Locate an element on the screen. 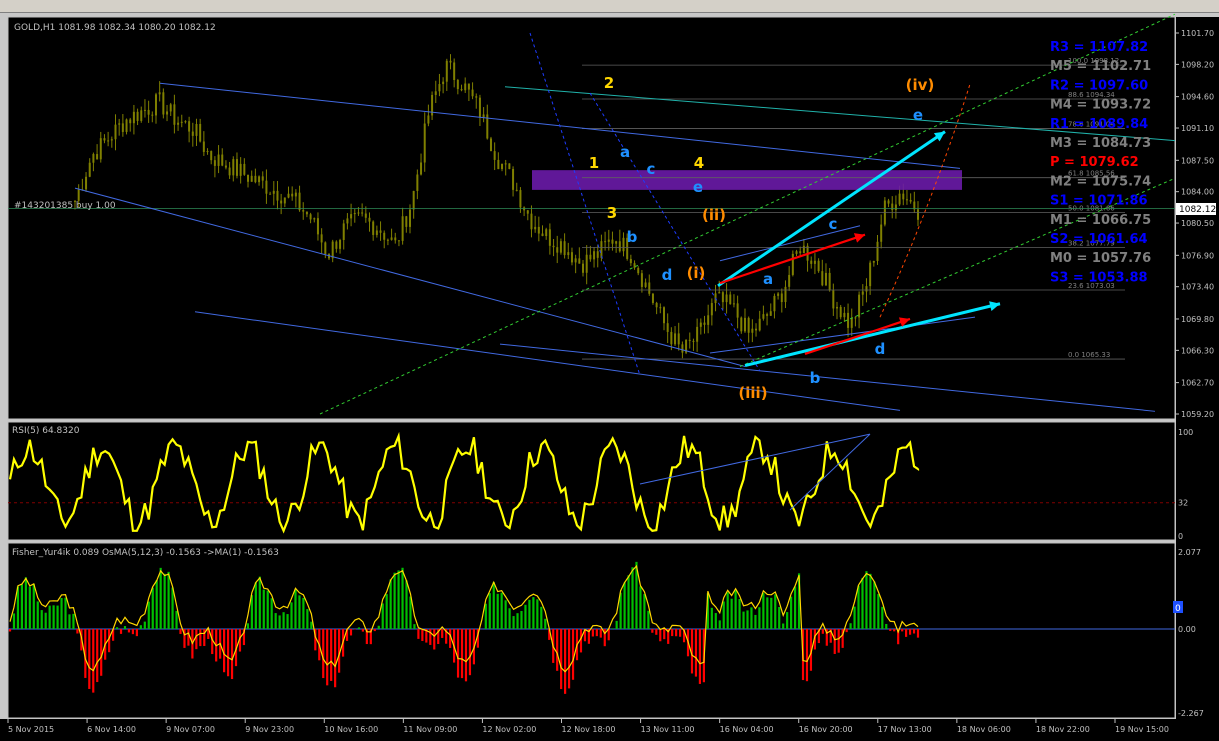  wave-label: (iv) is located at coordinates (920, 85).